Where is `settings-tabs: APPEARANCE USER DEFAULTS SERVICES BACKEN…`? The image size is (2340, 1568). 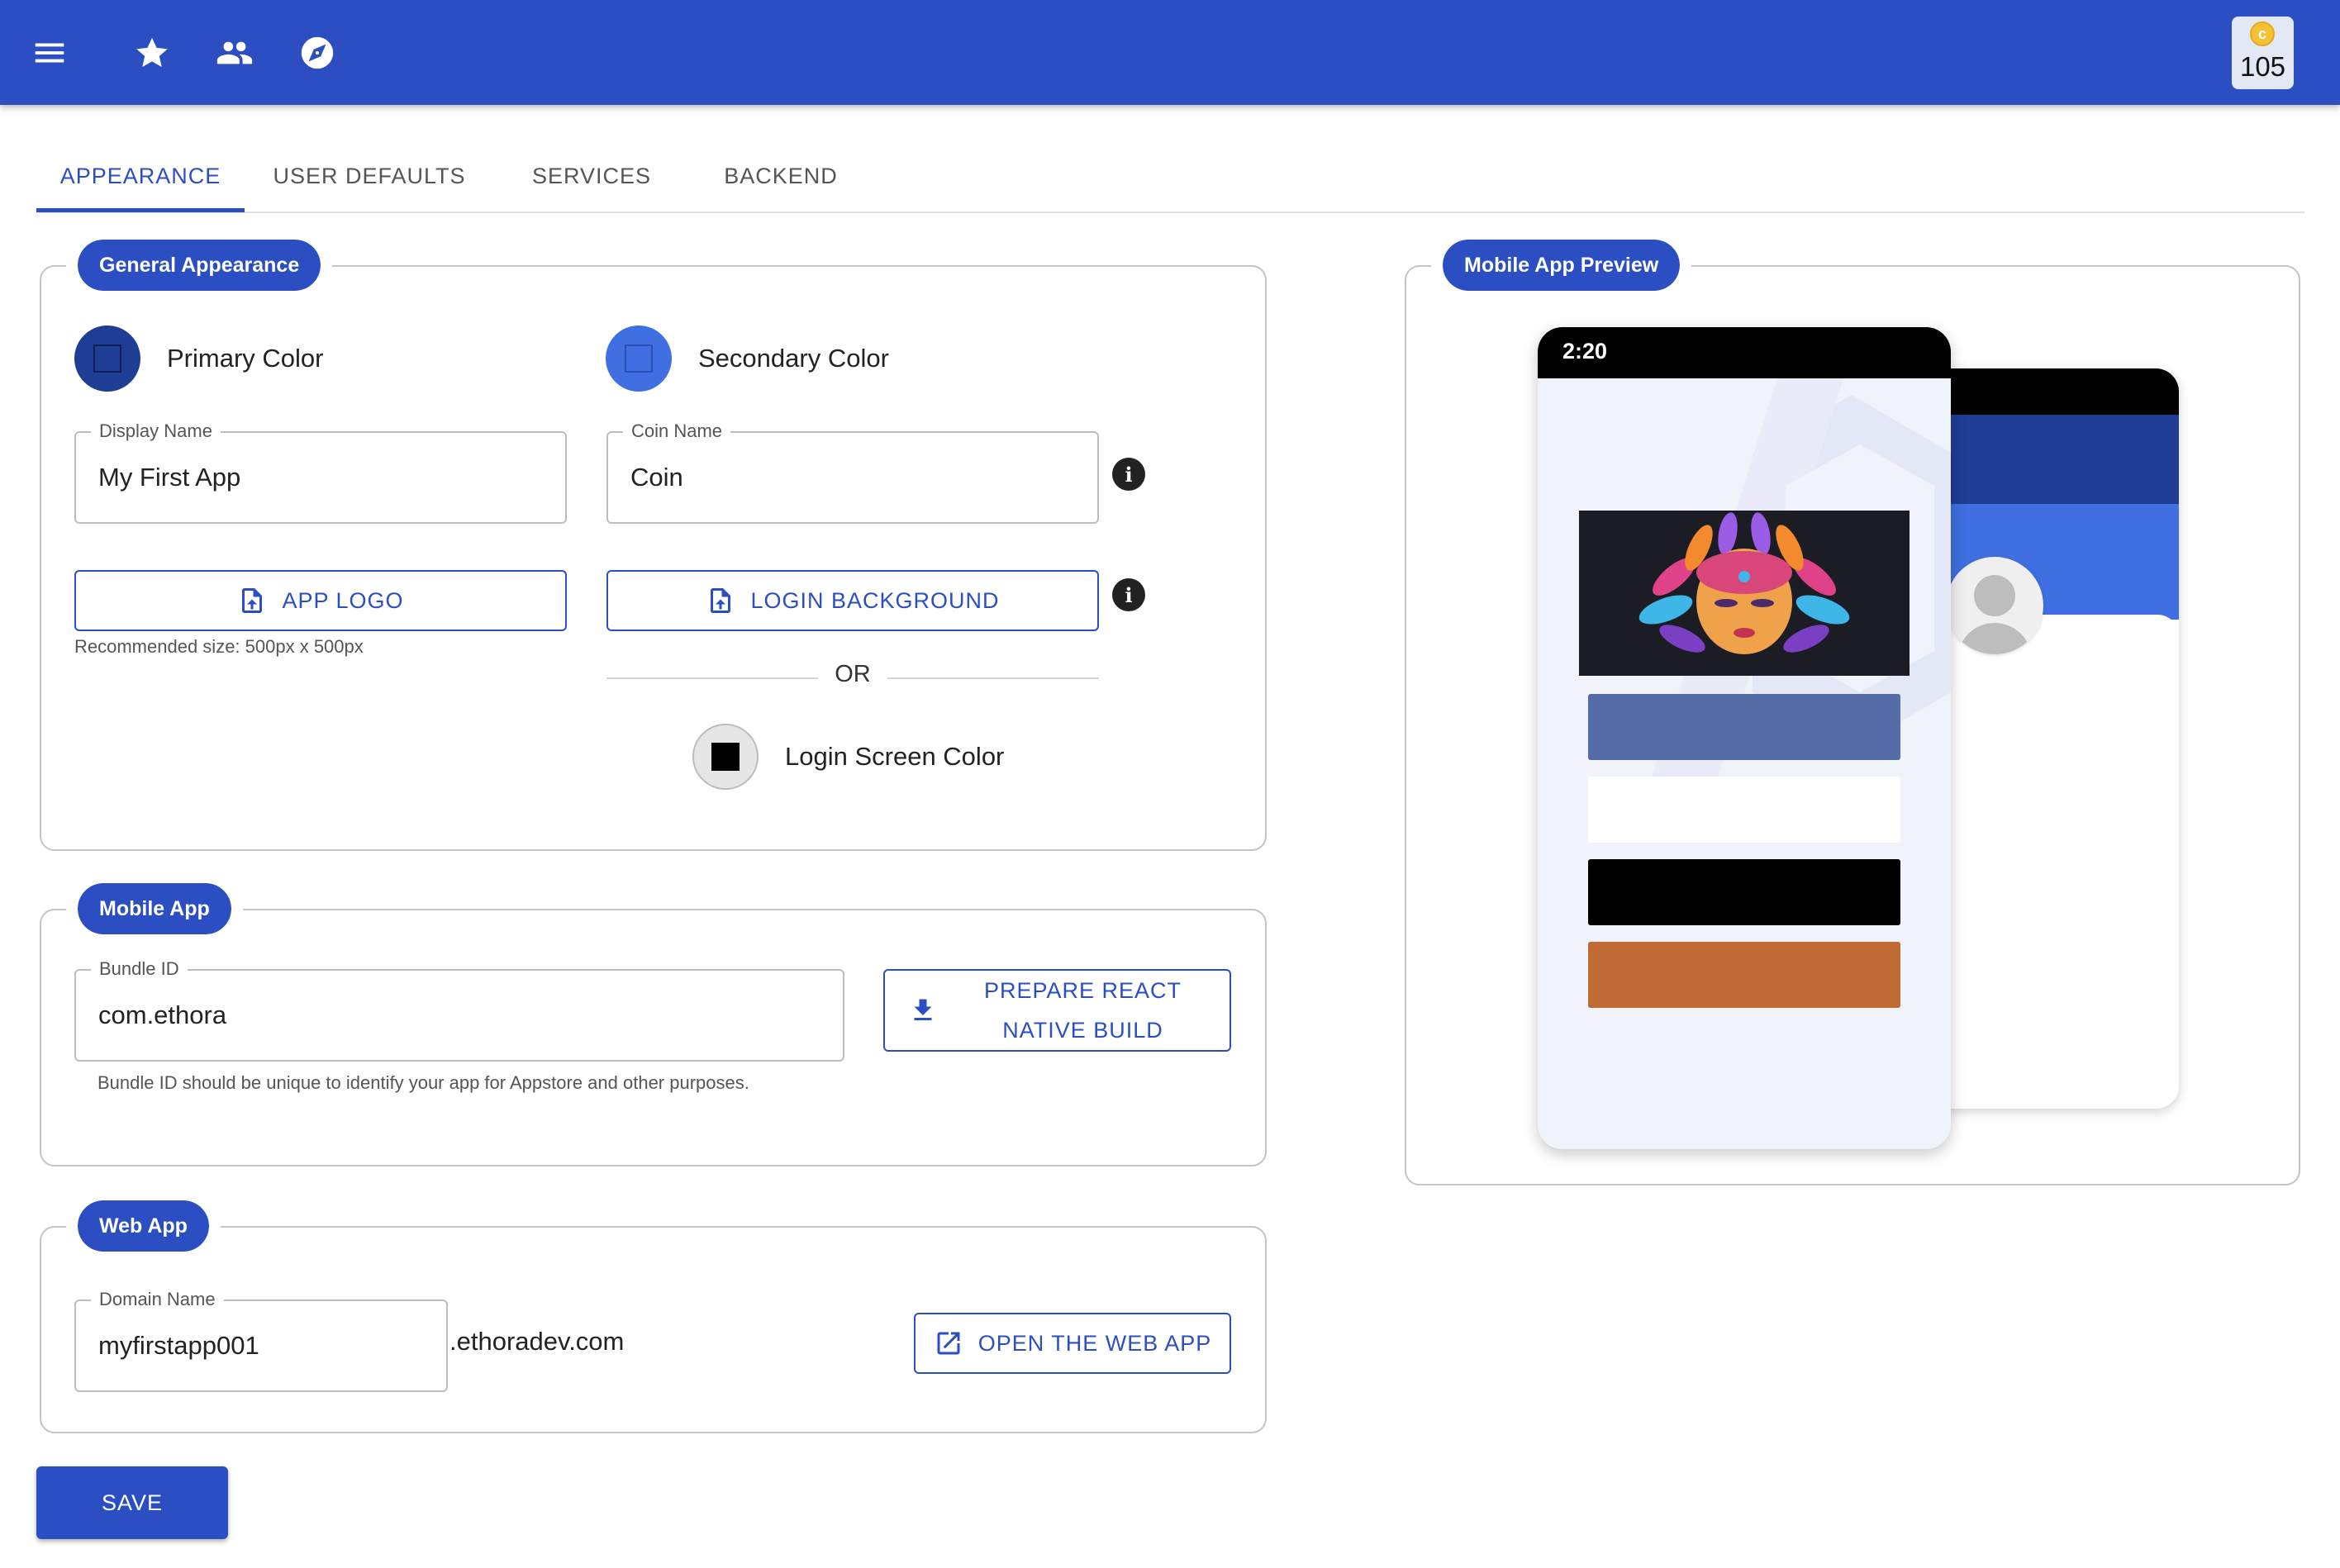
settings-tabs: APPEARANCE USER DEFAULTS SERVICES BACKEN… is located at coordinates (1170, 177).